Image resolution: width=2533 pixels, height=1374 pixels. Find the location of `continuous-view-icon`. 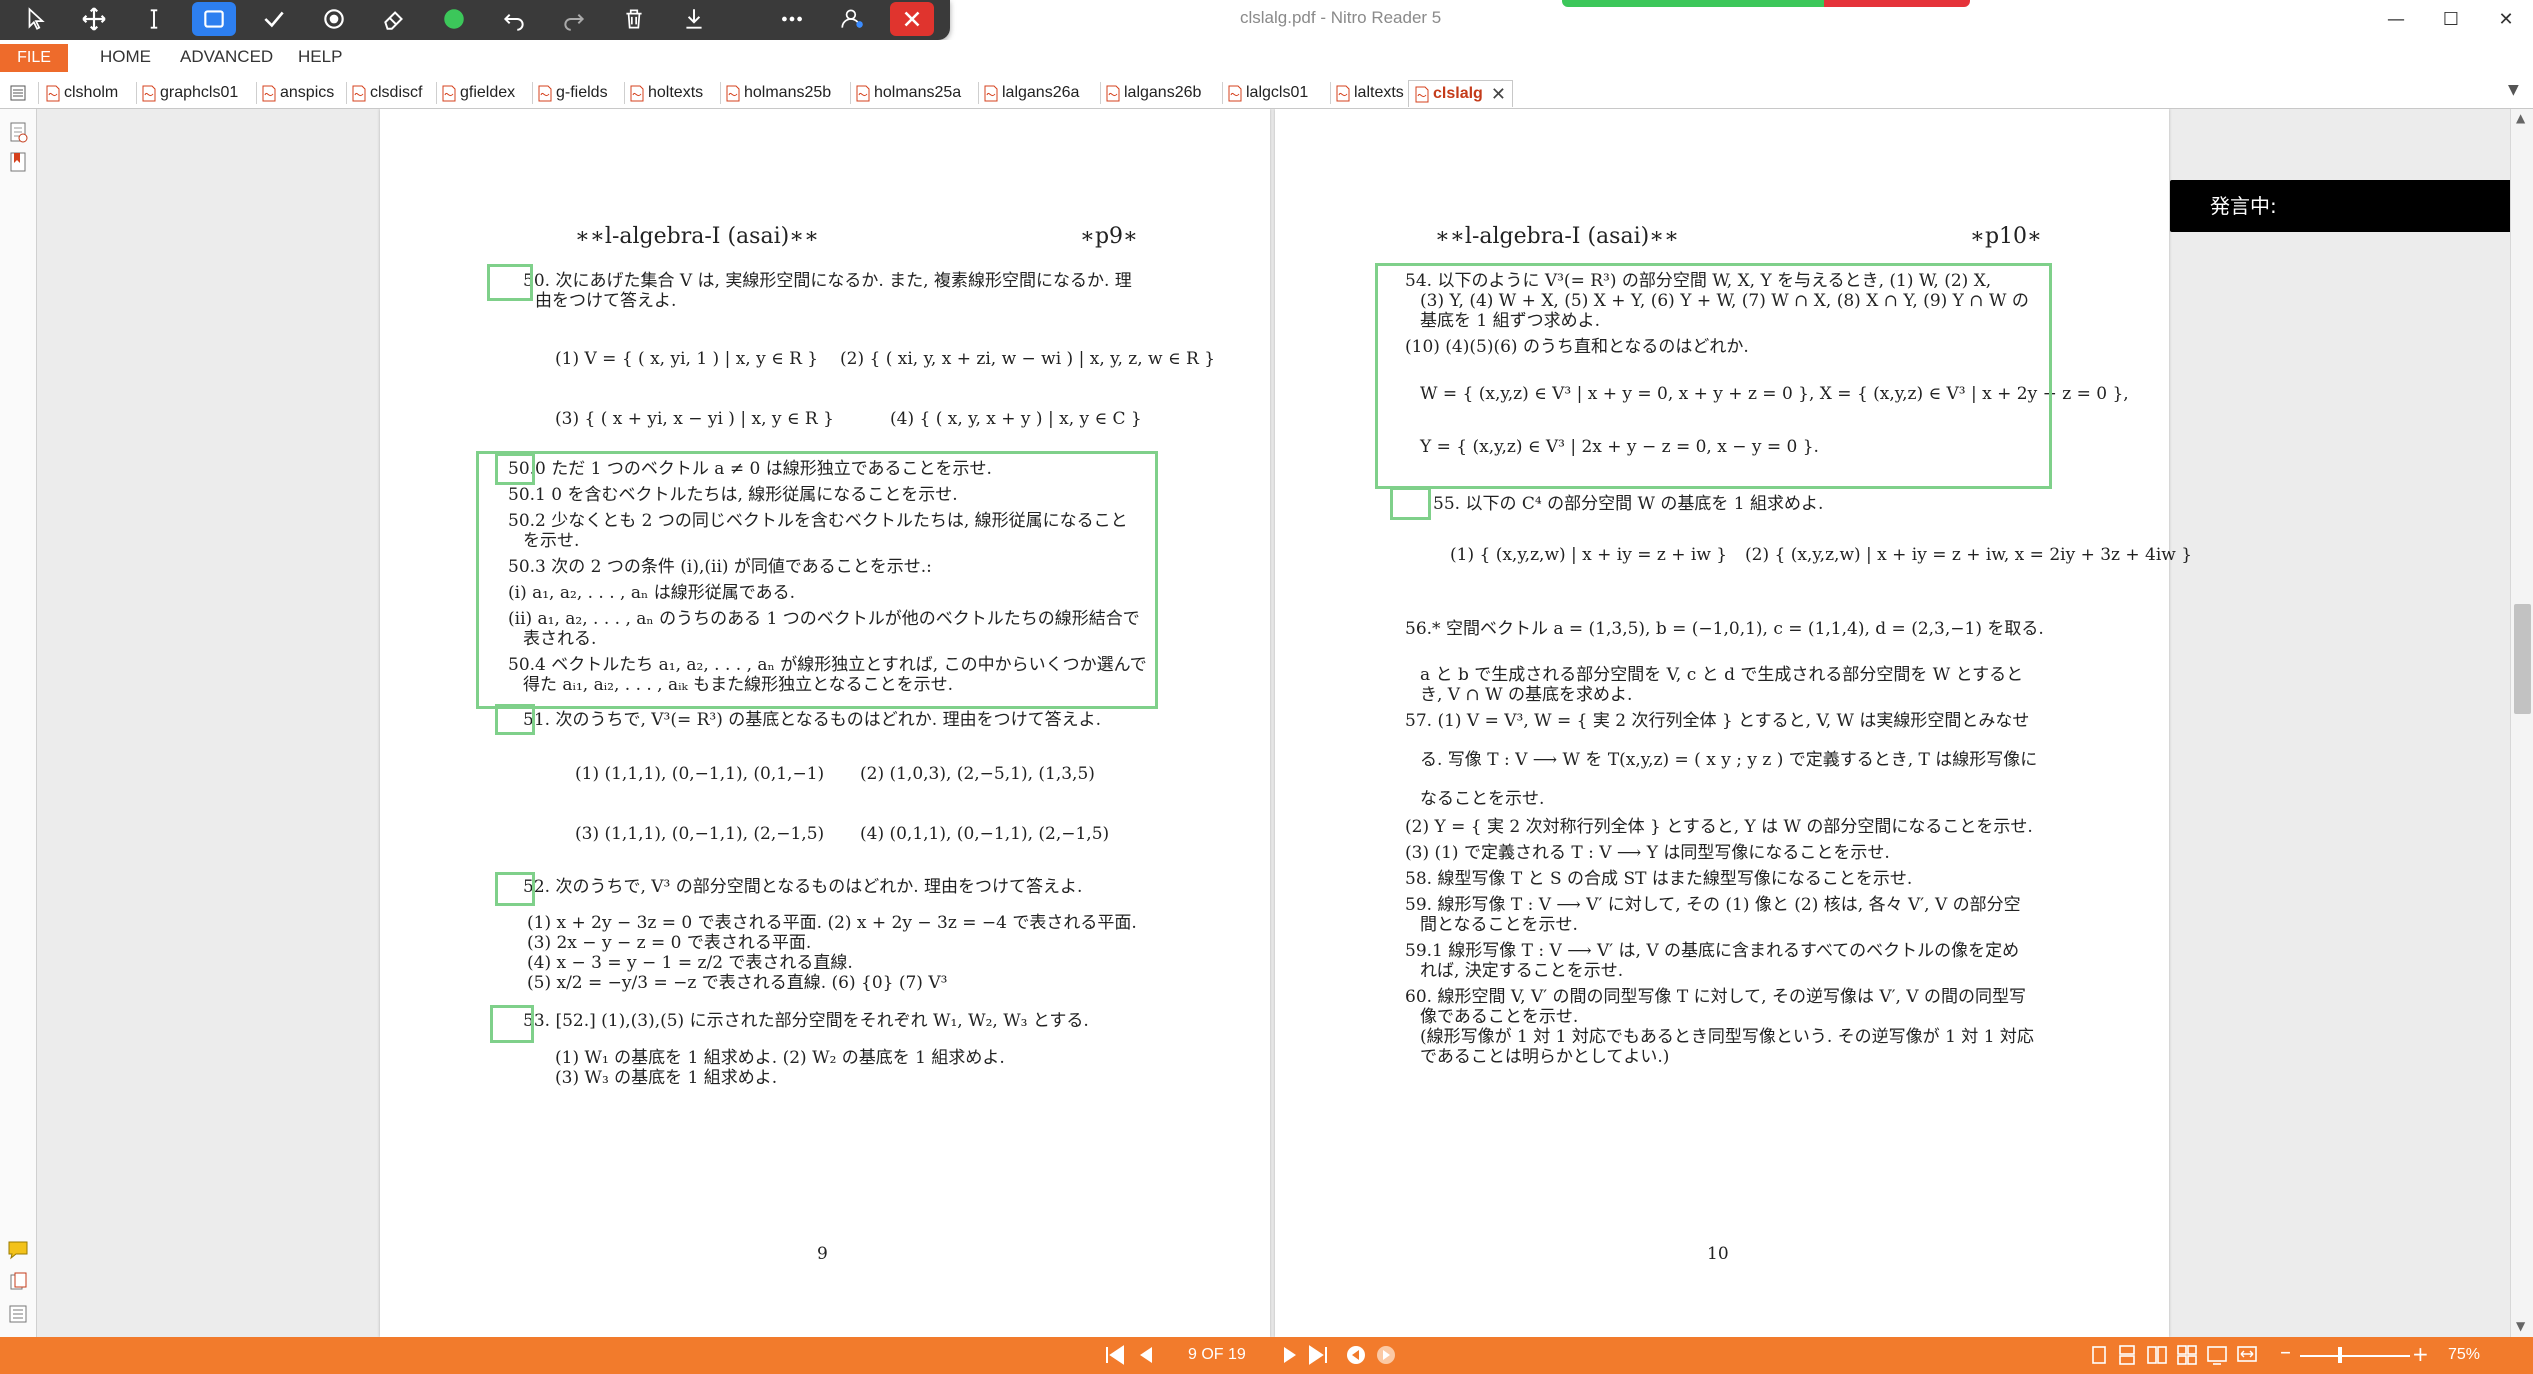

continuous-view-icon is located at coordinates (2127, 1355).